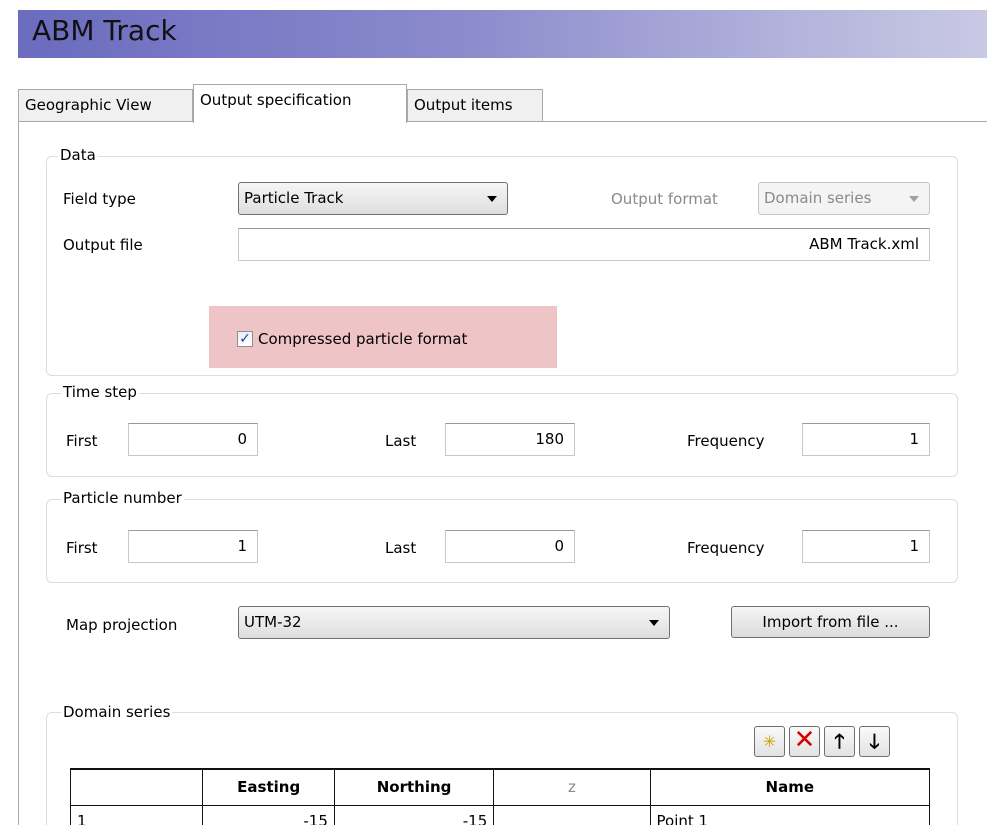 Image resolution: width=987 pixels, height=825 pixels. Describe the element at coordinates (502, 121) in the screenshot. I see `tab-panel-border` at that location.